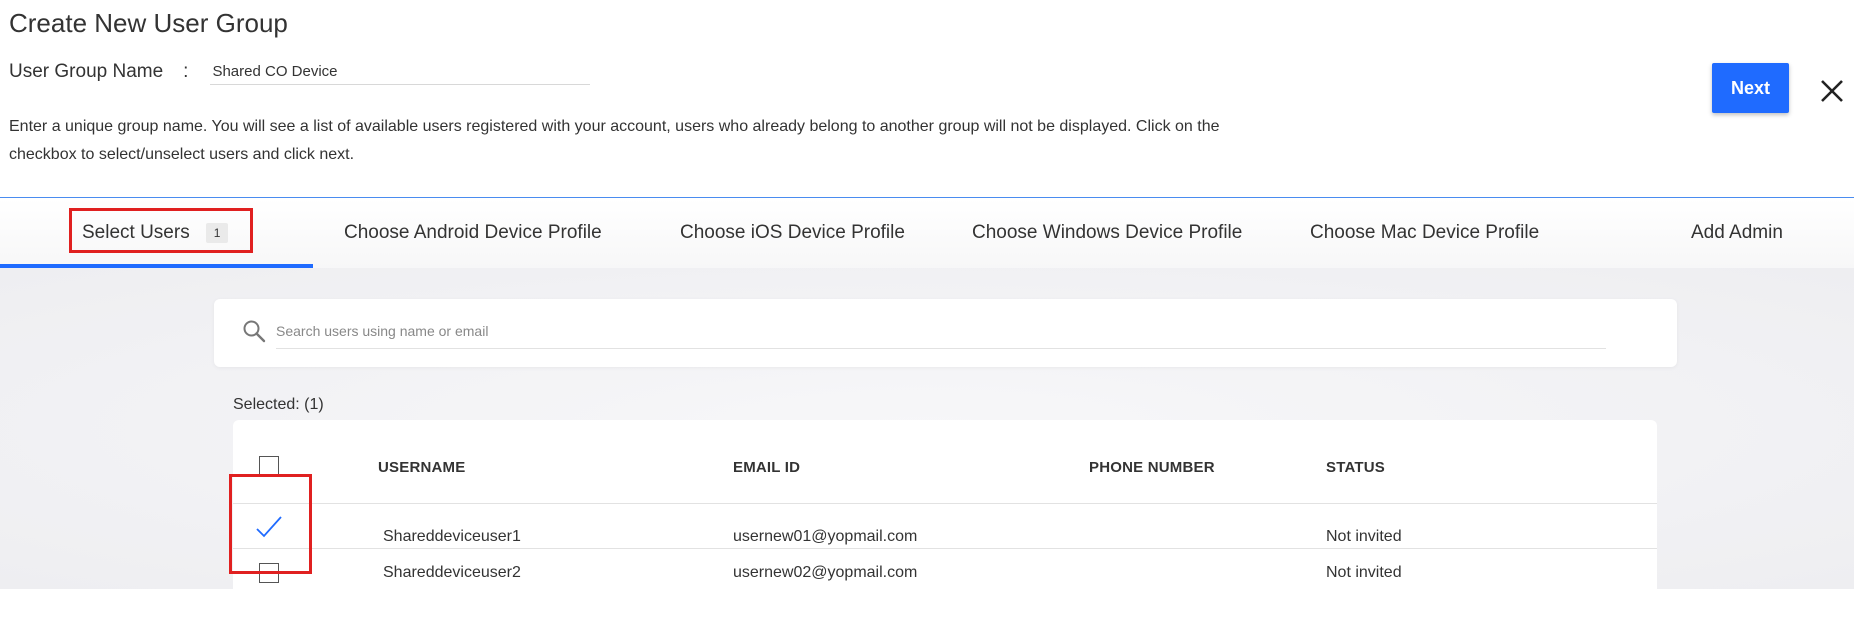  What do you see at coordinates (767, 467) in the screenshot?
I see `column-header-email: EMAIL ID` at bounding box center [767, 467].